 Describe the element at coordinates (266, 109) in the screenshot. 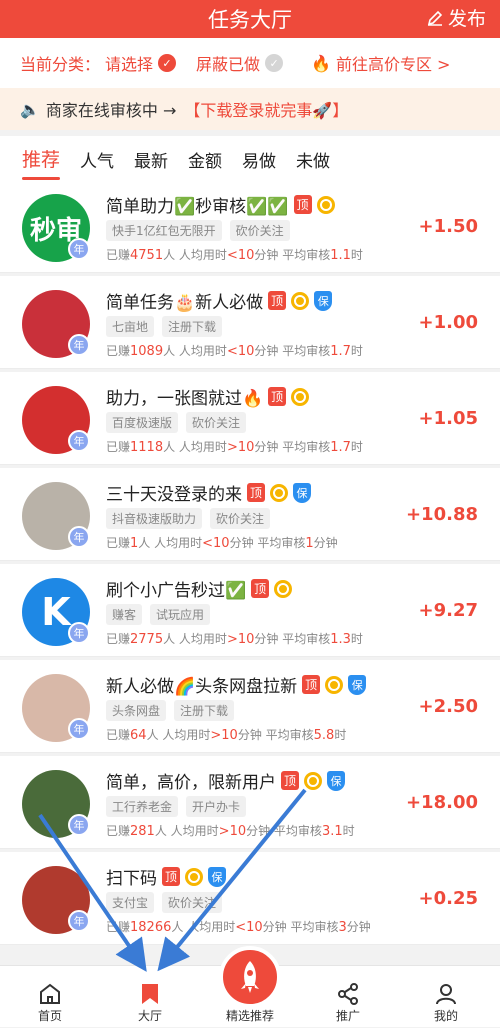

I see `notice-link: 【下载登录就完事🚀】` at that location.